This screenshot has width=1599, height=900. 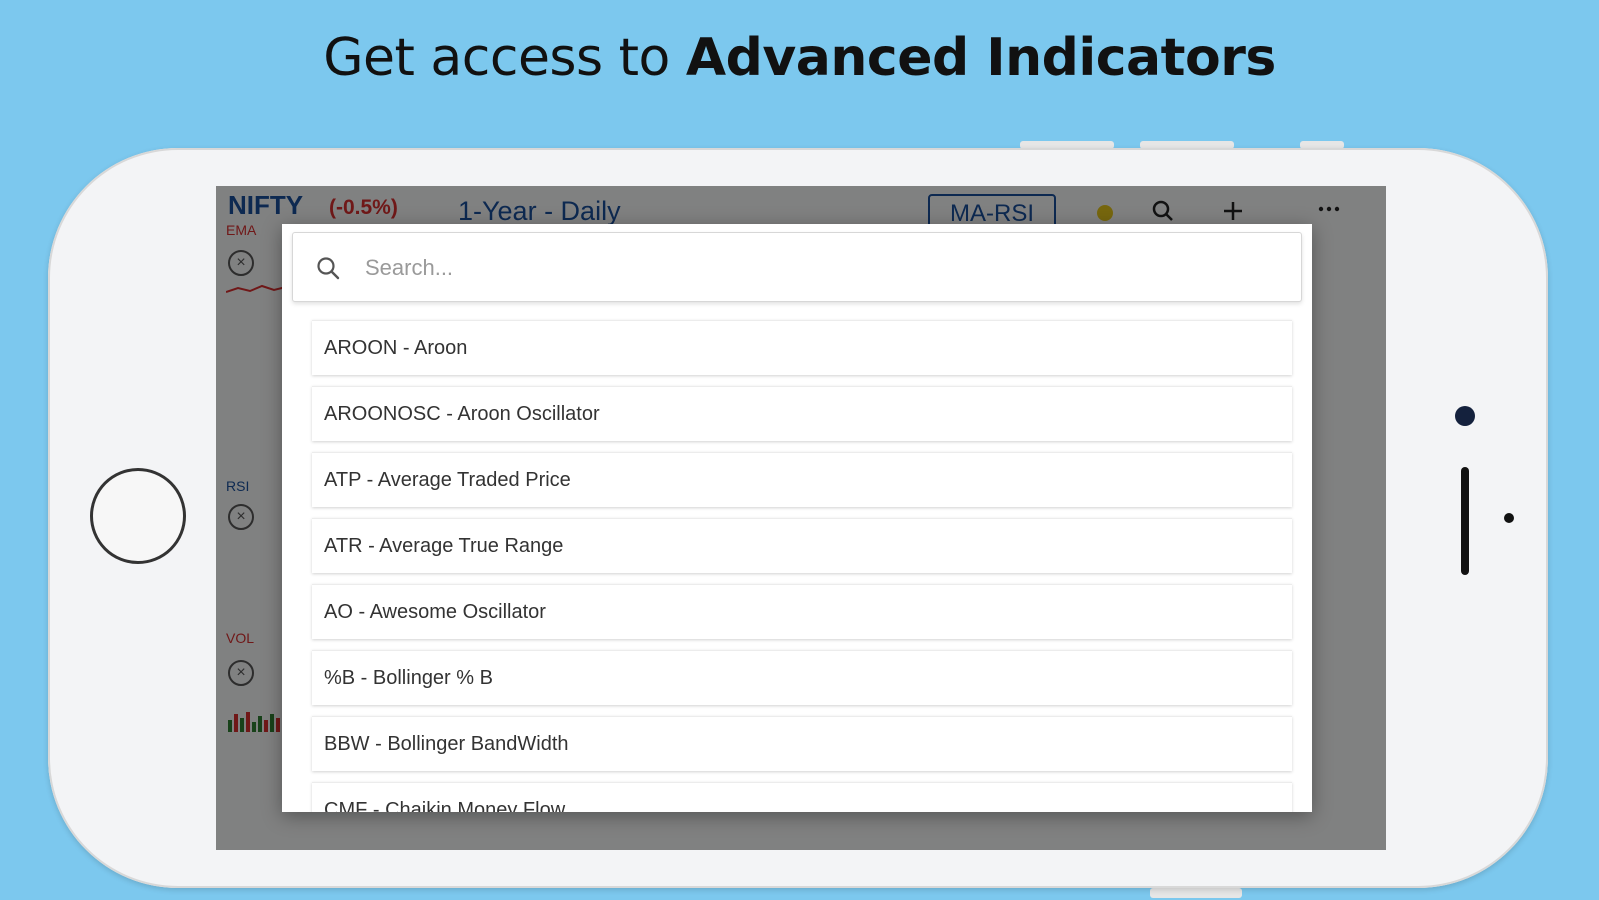 What do you see at coordinates (802, 677) in the screenshot?
I see `indicator-item: %B - Bollinger % B` at bounding box center [802, 677].